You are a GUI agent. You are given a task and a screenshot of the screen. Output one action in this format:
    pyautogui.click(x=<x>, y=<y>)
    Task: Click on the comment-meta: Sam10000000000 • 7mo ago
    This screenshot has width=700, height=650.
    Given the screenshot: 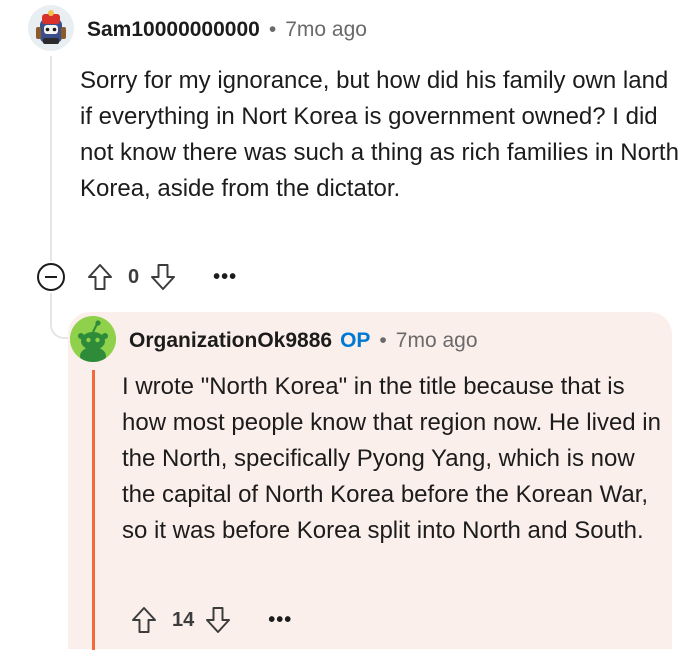 What is the action you would take?
    pyautogui.click(x=227, y=30)
    